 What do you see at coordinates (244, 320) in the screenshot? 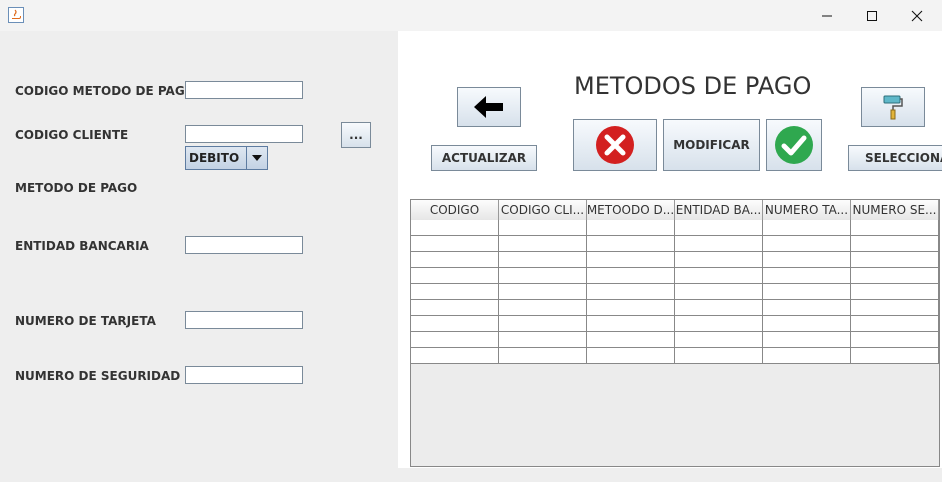
I see `numero-tarjeta-input` at bounding box center [244, 320].